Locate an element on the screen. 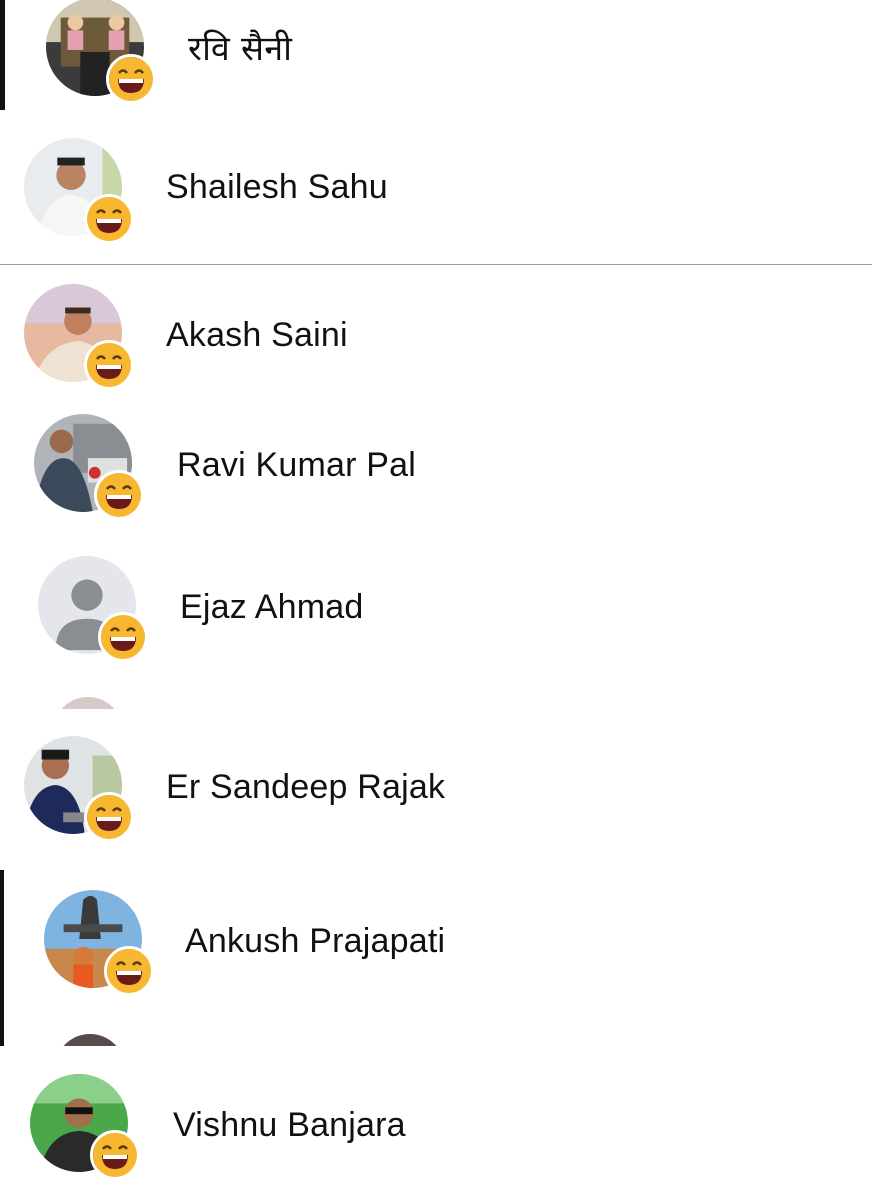 This screenshot has height=1200, width=872. section-divider is located at coordinates (436, 264).